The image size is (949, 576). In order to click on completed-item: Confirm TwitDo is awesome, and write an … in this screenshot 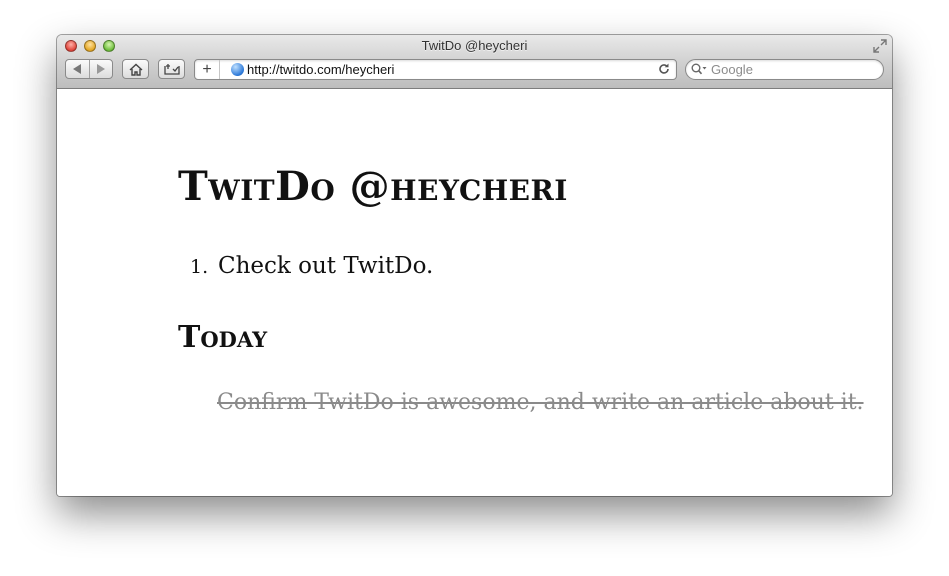, I will do `click(540, 402)`.